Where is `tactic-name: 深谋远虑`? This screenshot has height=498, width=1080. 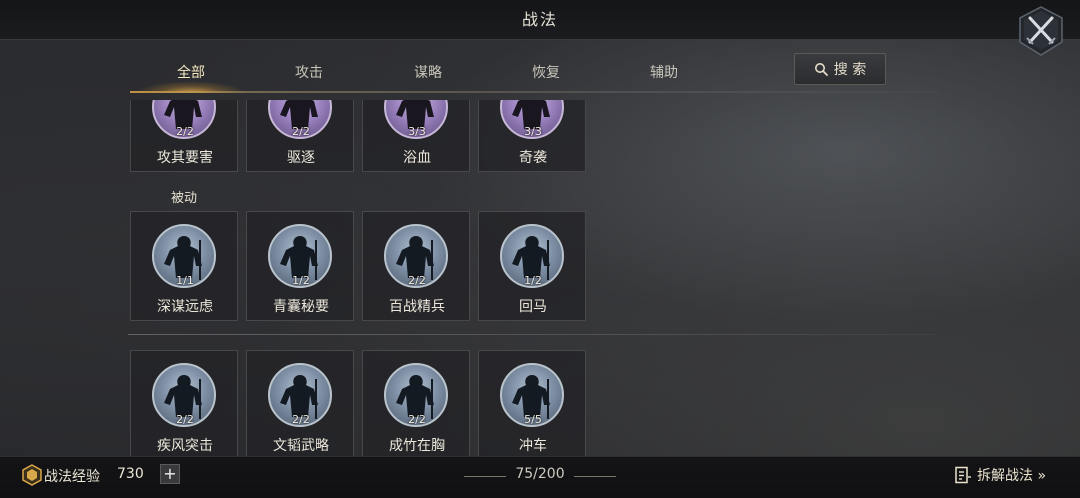 tactic-name: 深谋远虑 is located at coordinates (185, 307).